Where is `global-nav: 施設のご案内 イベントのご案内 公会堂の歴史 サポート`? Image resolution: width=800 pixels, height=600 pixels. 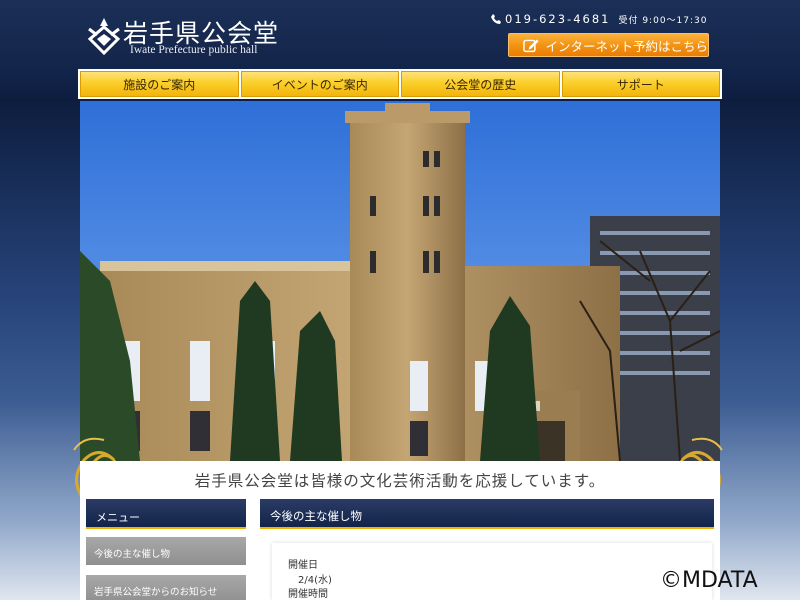 global-nav: 施設のご案内 イベントのご案内 公会堂の歴史 サポート is located at coordinates (400, 84).